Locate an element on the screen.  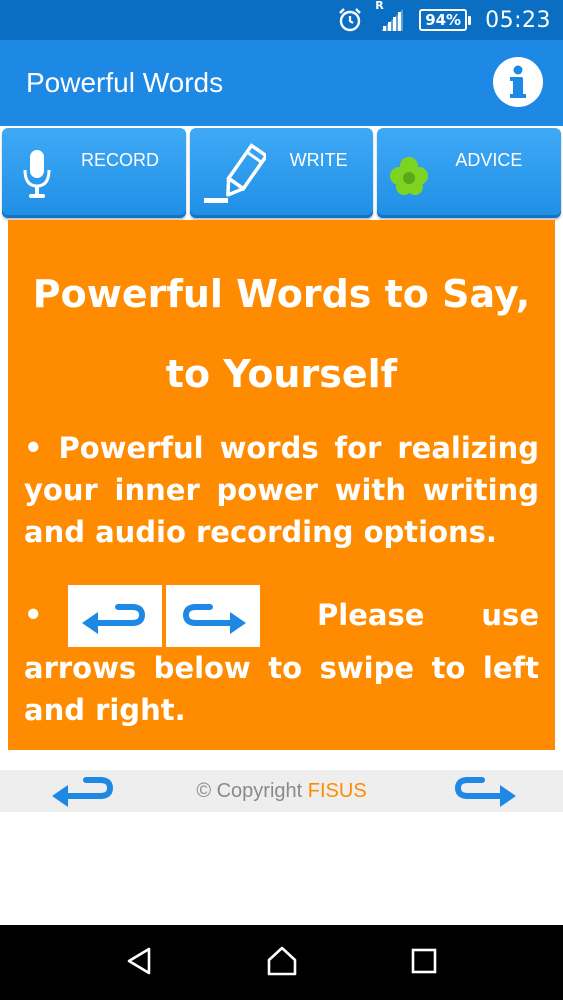
arrow-left-icon is located at coordinates (83, 792).